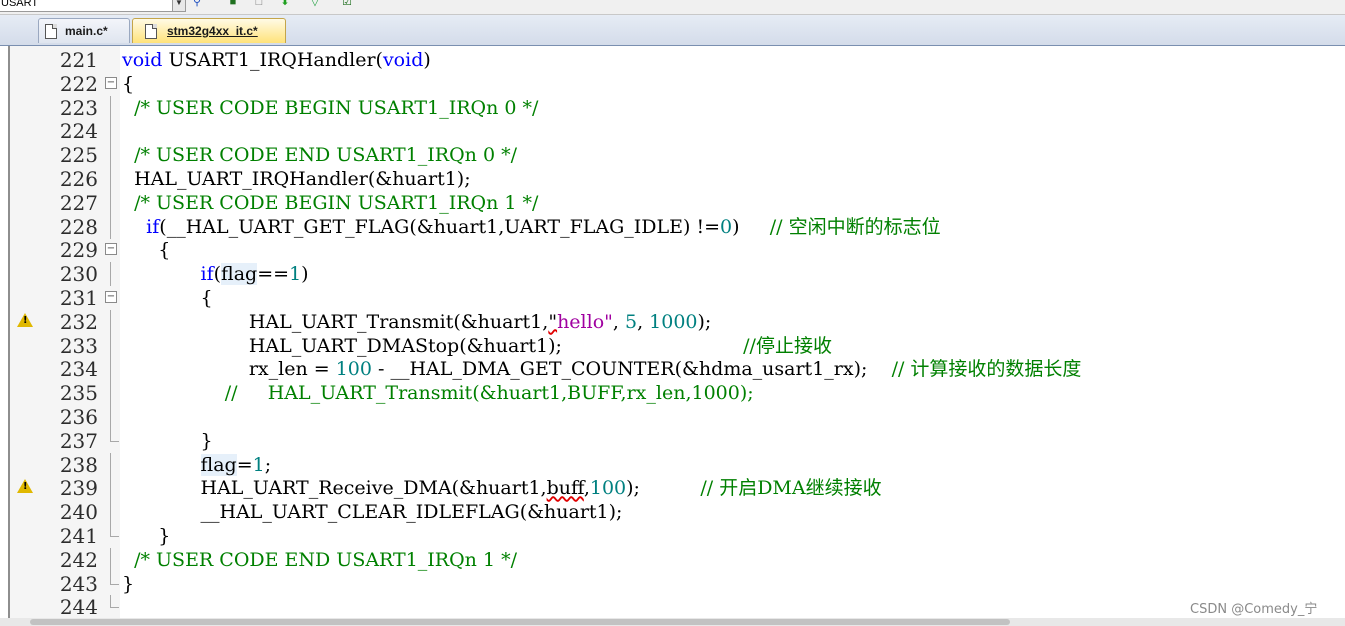  I want to click on comment: /* USER CODE BEGIN USART1_IRQn 1 */, so click(336, 202).